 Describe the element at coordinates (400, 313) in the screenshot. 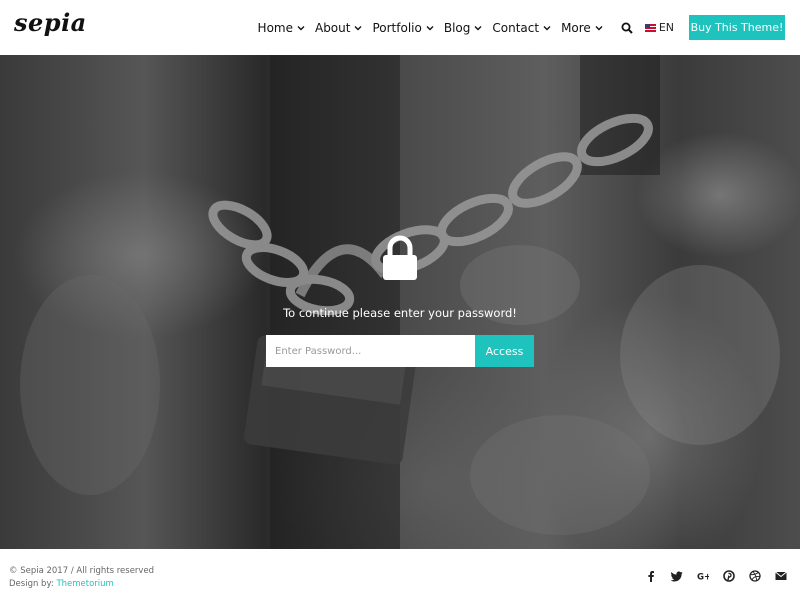

I see `password-prompt: To continue please enter your password!` at that location.